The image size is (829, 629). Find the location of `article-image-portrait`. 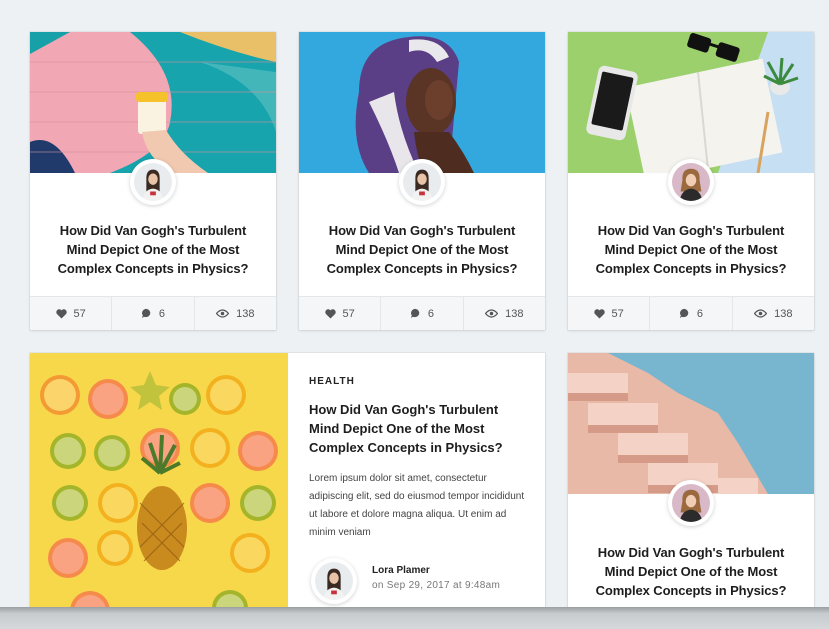

article-image-portrait is located at coordinates (422, 102).